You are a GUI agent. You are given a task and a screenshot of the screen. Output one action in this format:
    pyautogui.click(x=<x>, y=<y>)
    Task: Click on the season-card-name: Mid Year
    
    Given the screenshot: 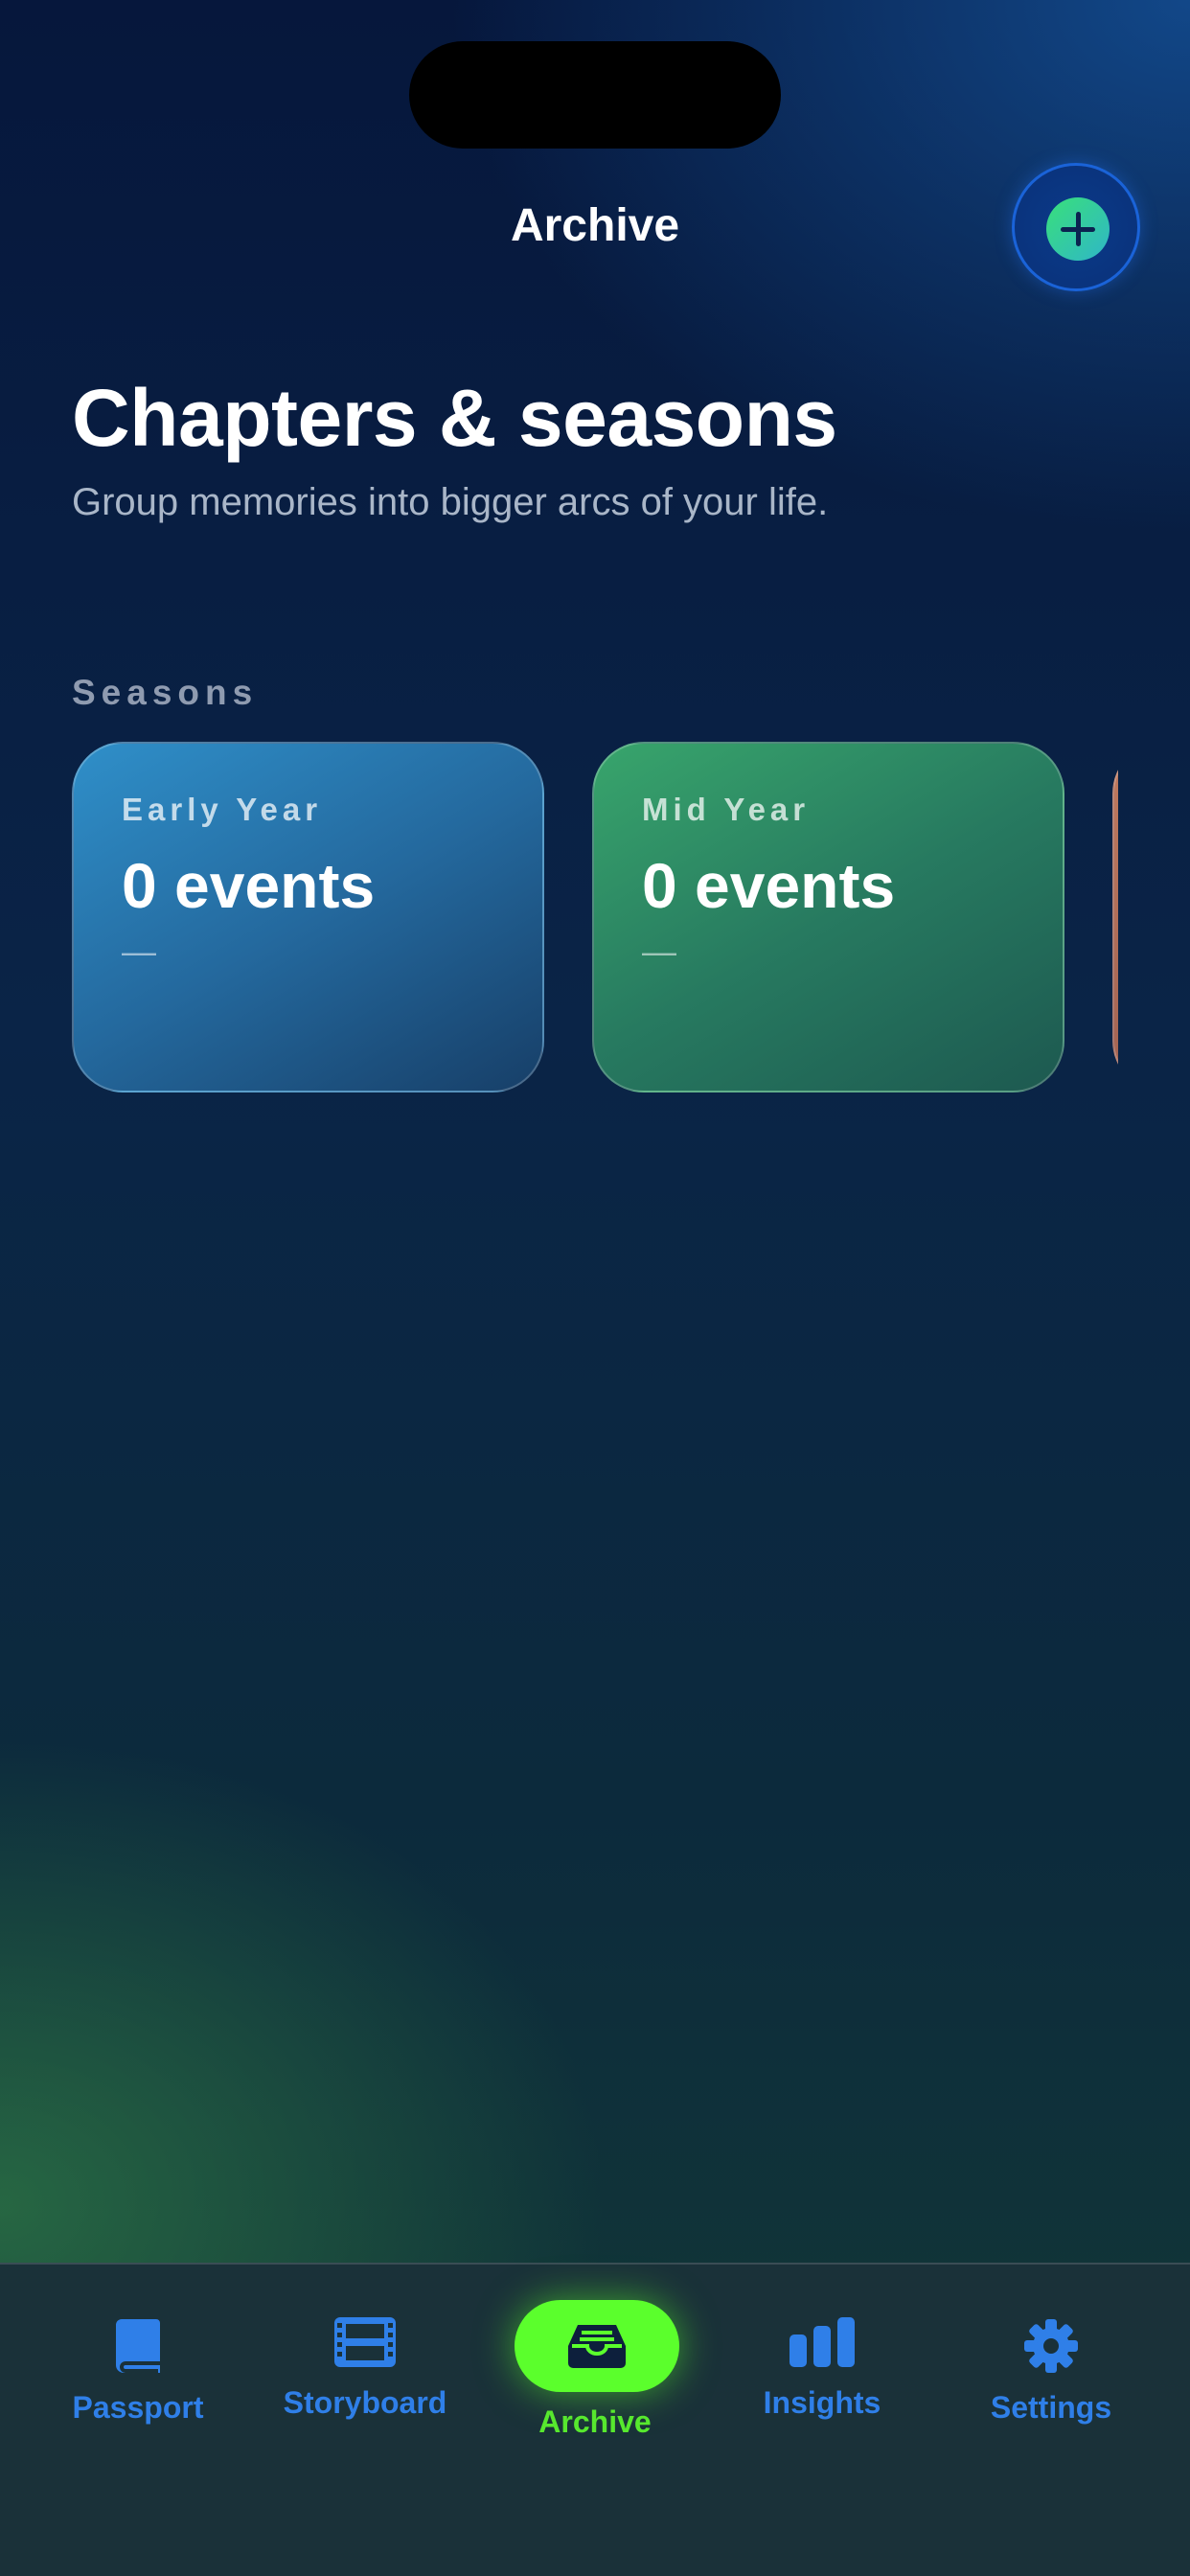 What is the action you would take?
    pyautogui.click(x=727, y=809)
    